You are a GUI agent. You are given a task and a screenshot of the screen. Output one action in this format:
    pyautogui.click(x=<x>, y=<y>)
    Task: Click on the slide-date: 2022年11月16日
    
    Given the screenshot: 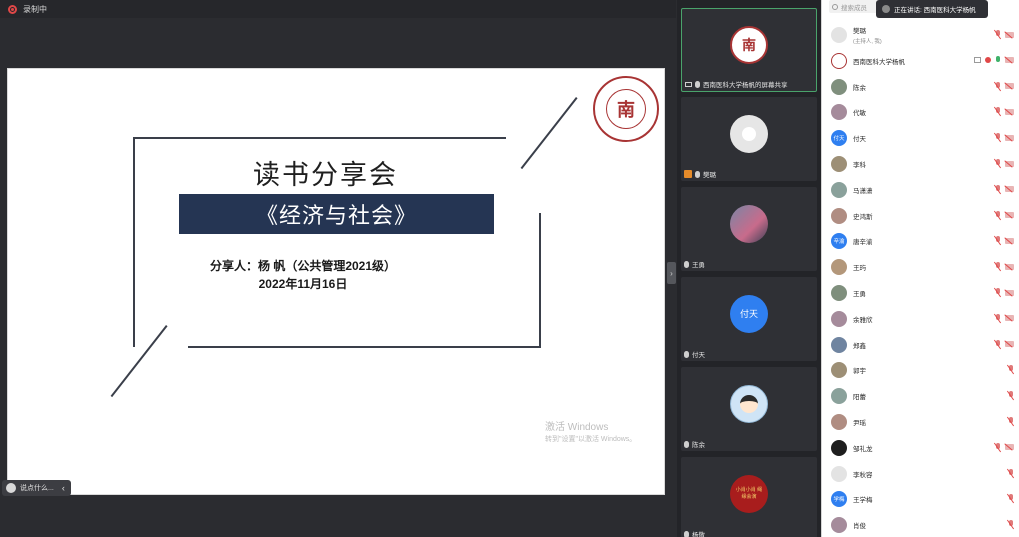 What is the action you would take?
    pyautogui.click(x=303, y=284)
    